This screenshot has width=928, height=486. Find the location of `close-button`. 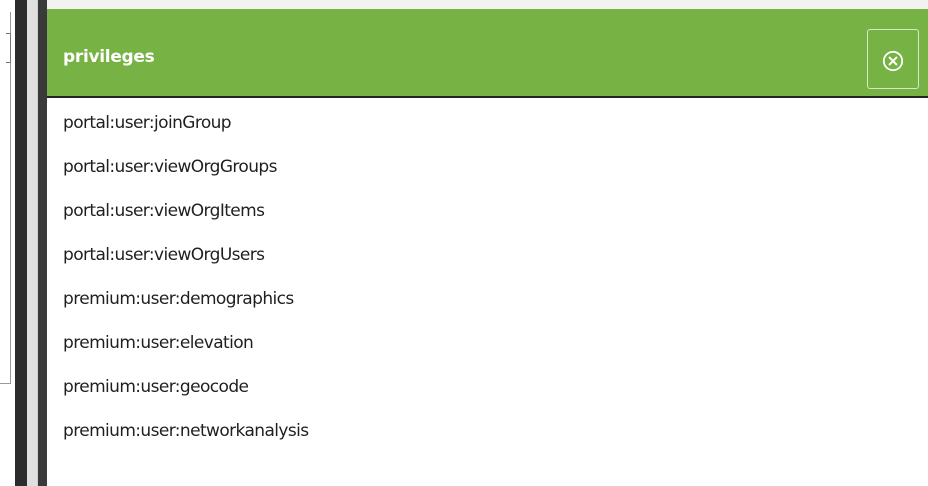

close-button is located at coordinates (893, 59).